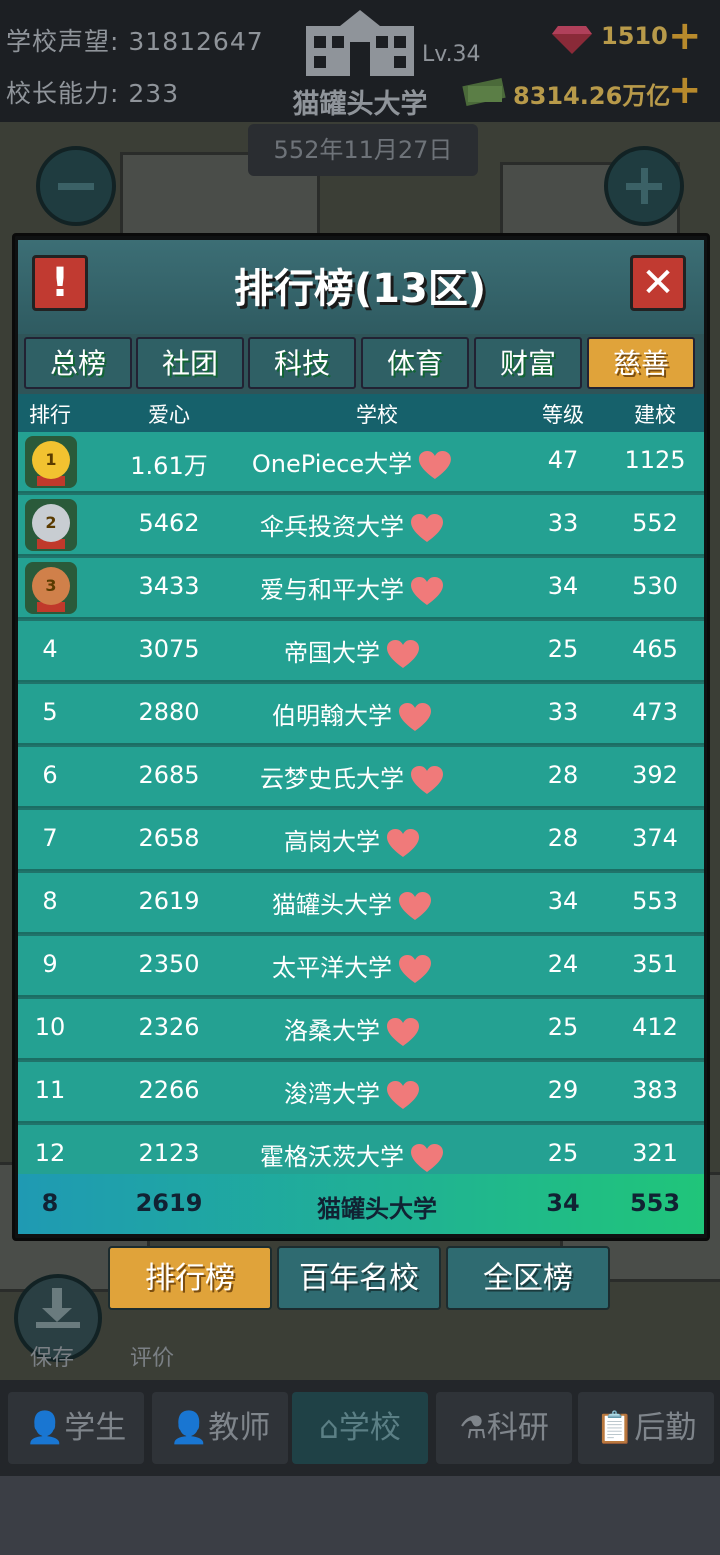 This screenshot has height=1555, width=720. What do you see at coordinates (135, 40) in the screenshot?
I see `reputation-stat: 学校声望: 31812647` at bounding box center [135, 40].